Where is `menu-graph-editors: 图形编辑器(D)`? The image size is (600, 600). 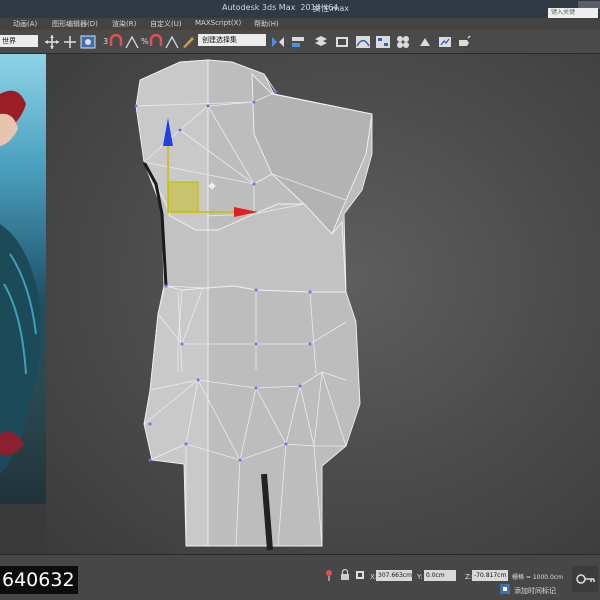 menu-graph-editors: 图形编辑器(D) is located at coordinates (75, 24).